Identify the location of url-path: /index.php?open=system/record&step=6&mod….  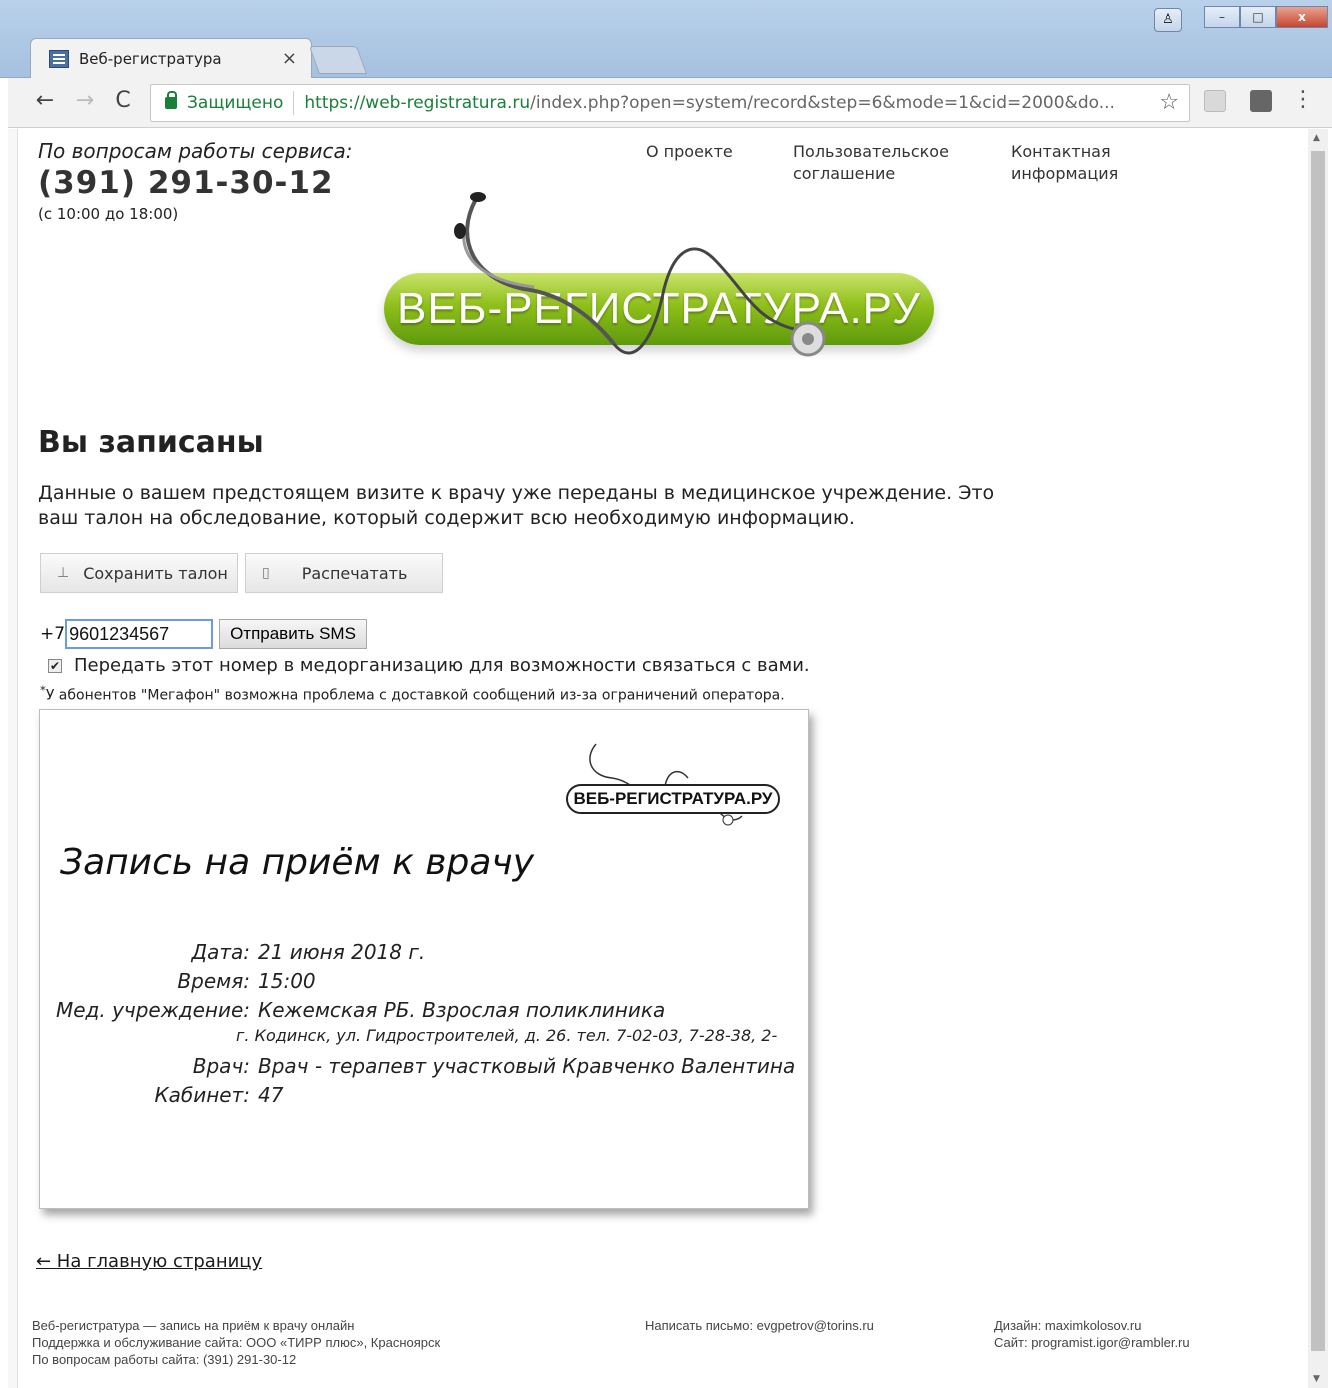
(822, 103).